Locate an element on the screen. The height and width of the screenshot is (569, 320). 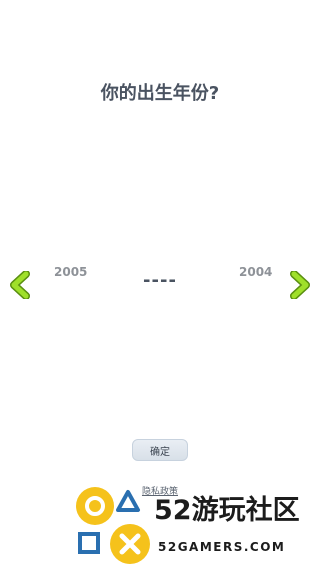
watermark-url: 52GAMERS.COM is located at coordinates (222, 547).